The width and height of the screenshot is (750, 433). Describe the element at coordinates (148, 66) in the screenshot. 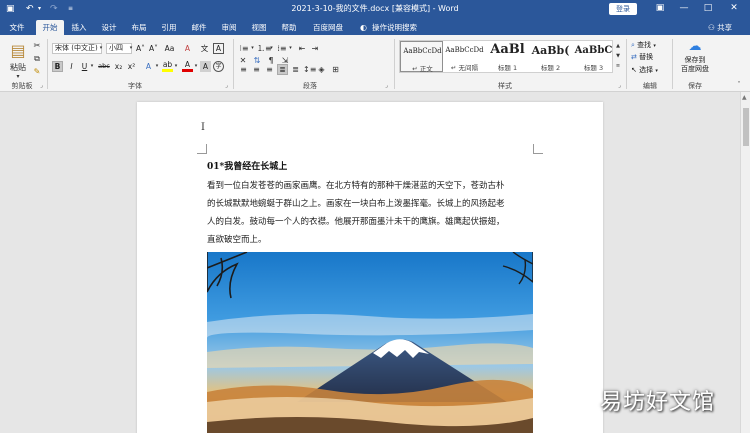

I see `text-effects-button: A` at that location.